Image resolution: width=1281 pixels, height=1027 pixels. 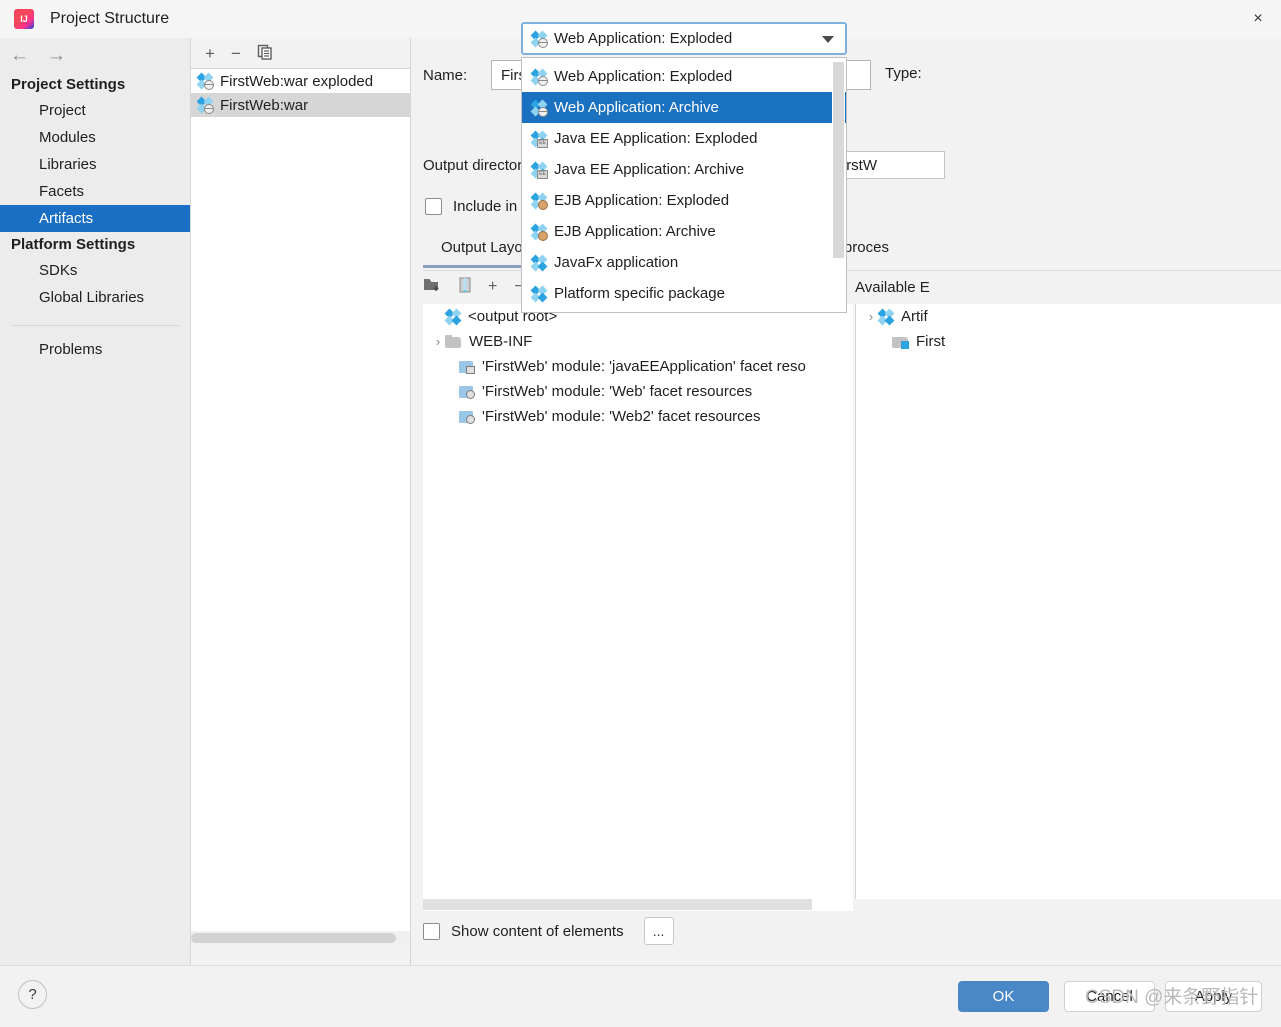 I want to click on sidebar-divider, so click(x=95, y=325).